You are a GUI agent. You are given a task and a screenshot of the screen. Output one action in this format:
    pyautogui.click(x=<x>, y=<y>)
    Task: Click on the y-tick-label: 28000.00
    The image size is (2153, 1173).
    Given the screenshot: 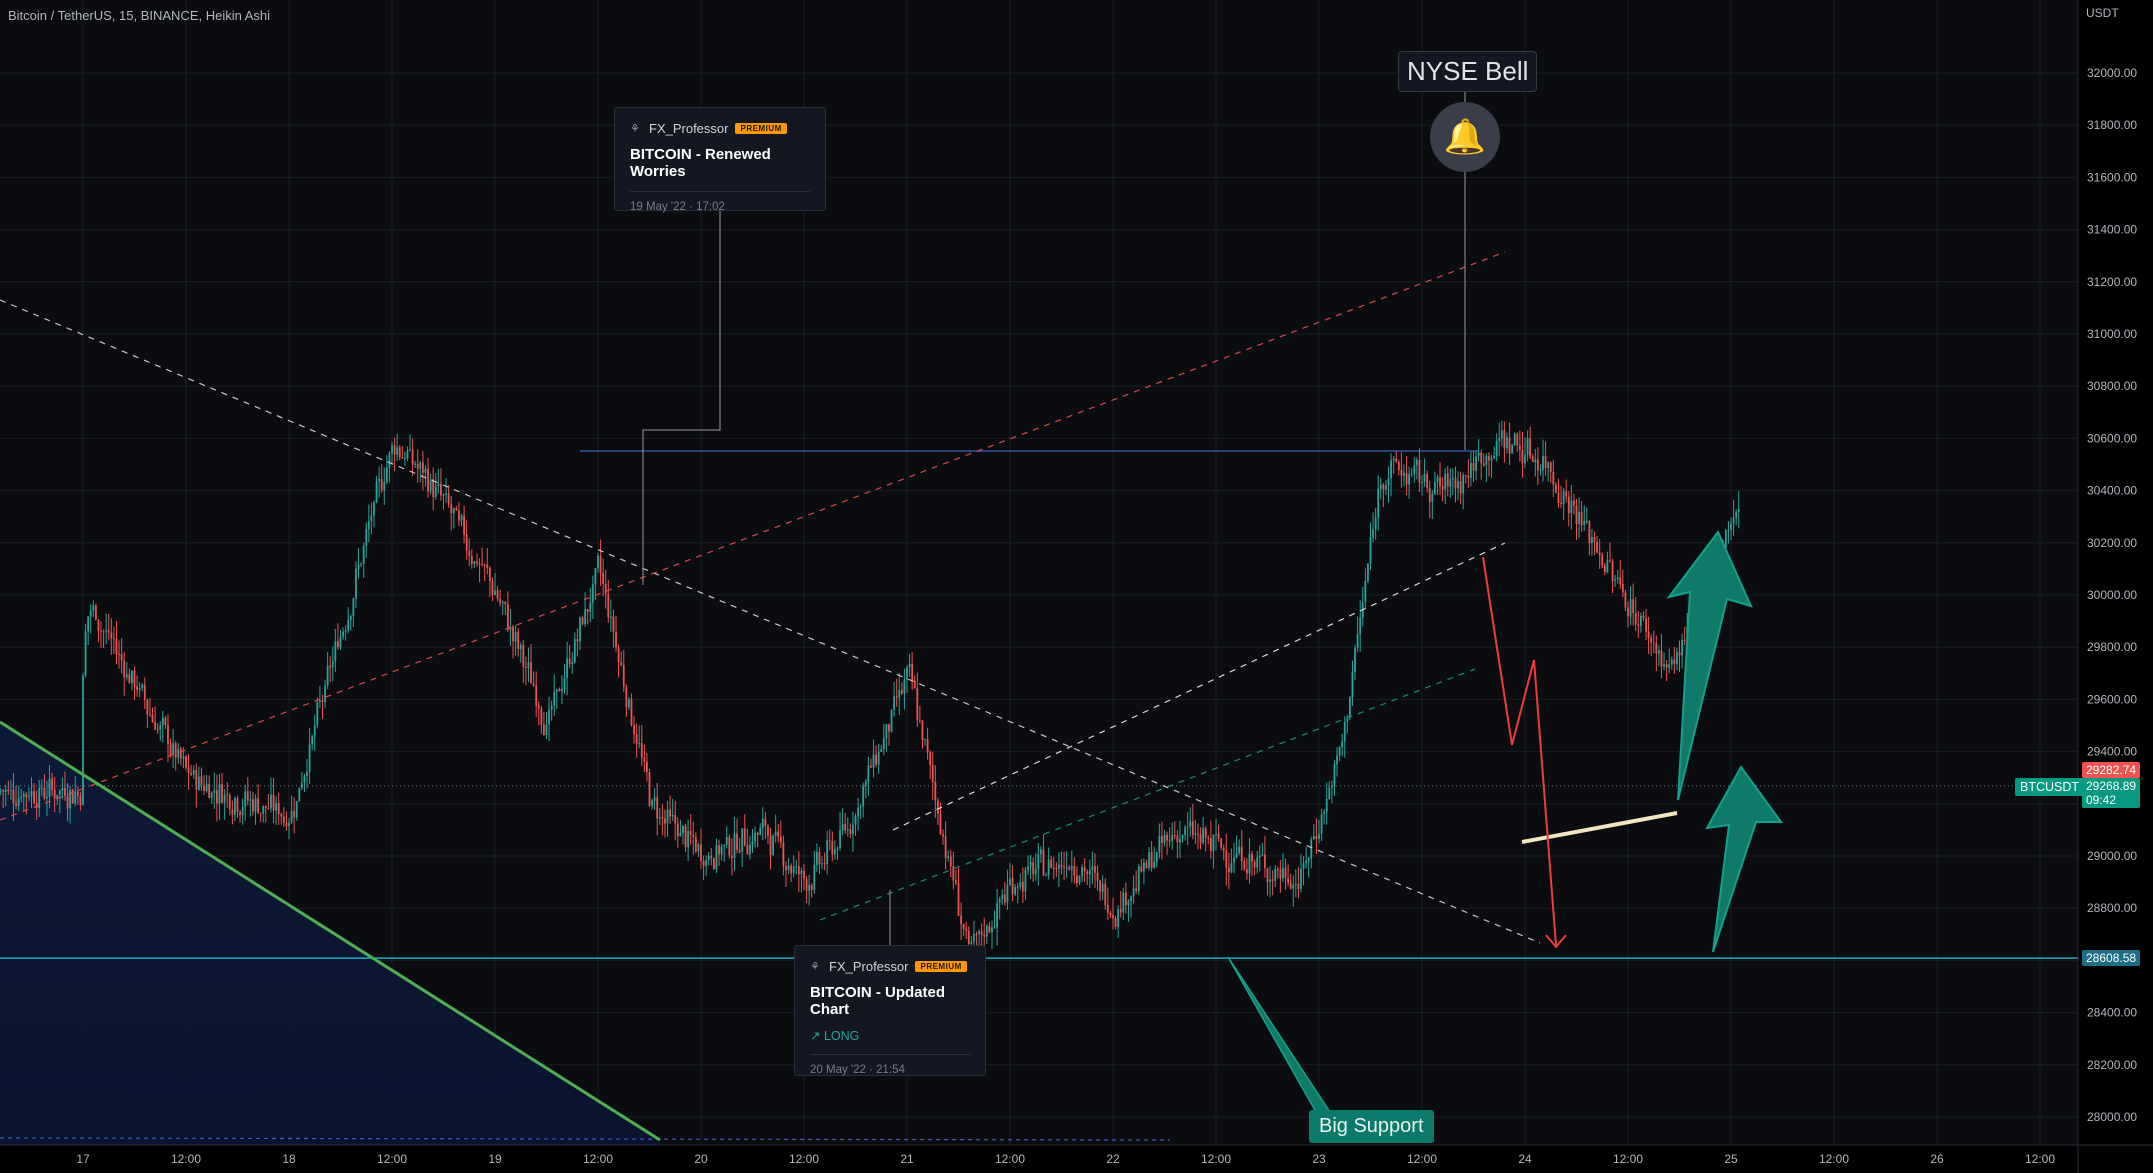 What is the action you would take?
    pyautogui.click(x=2112, y=1117)
    